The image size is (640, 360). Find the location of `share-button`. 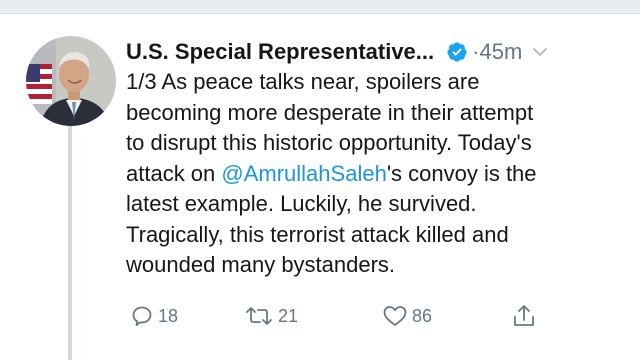

share-button is located at coordinates (524, 316).